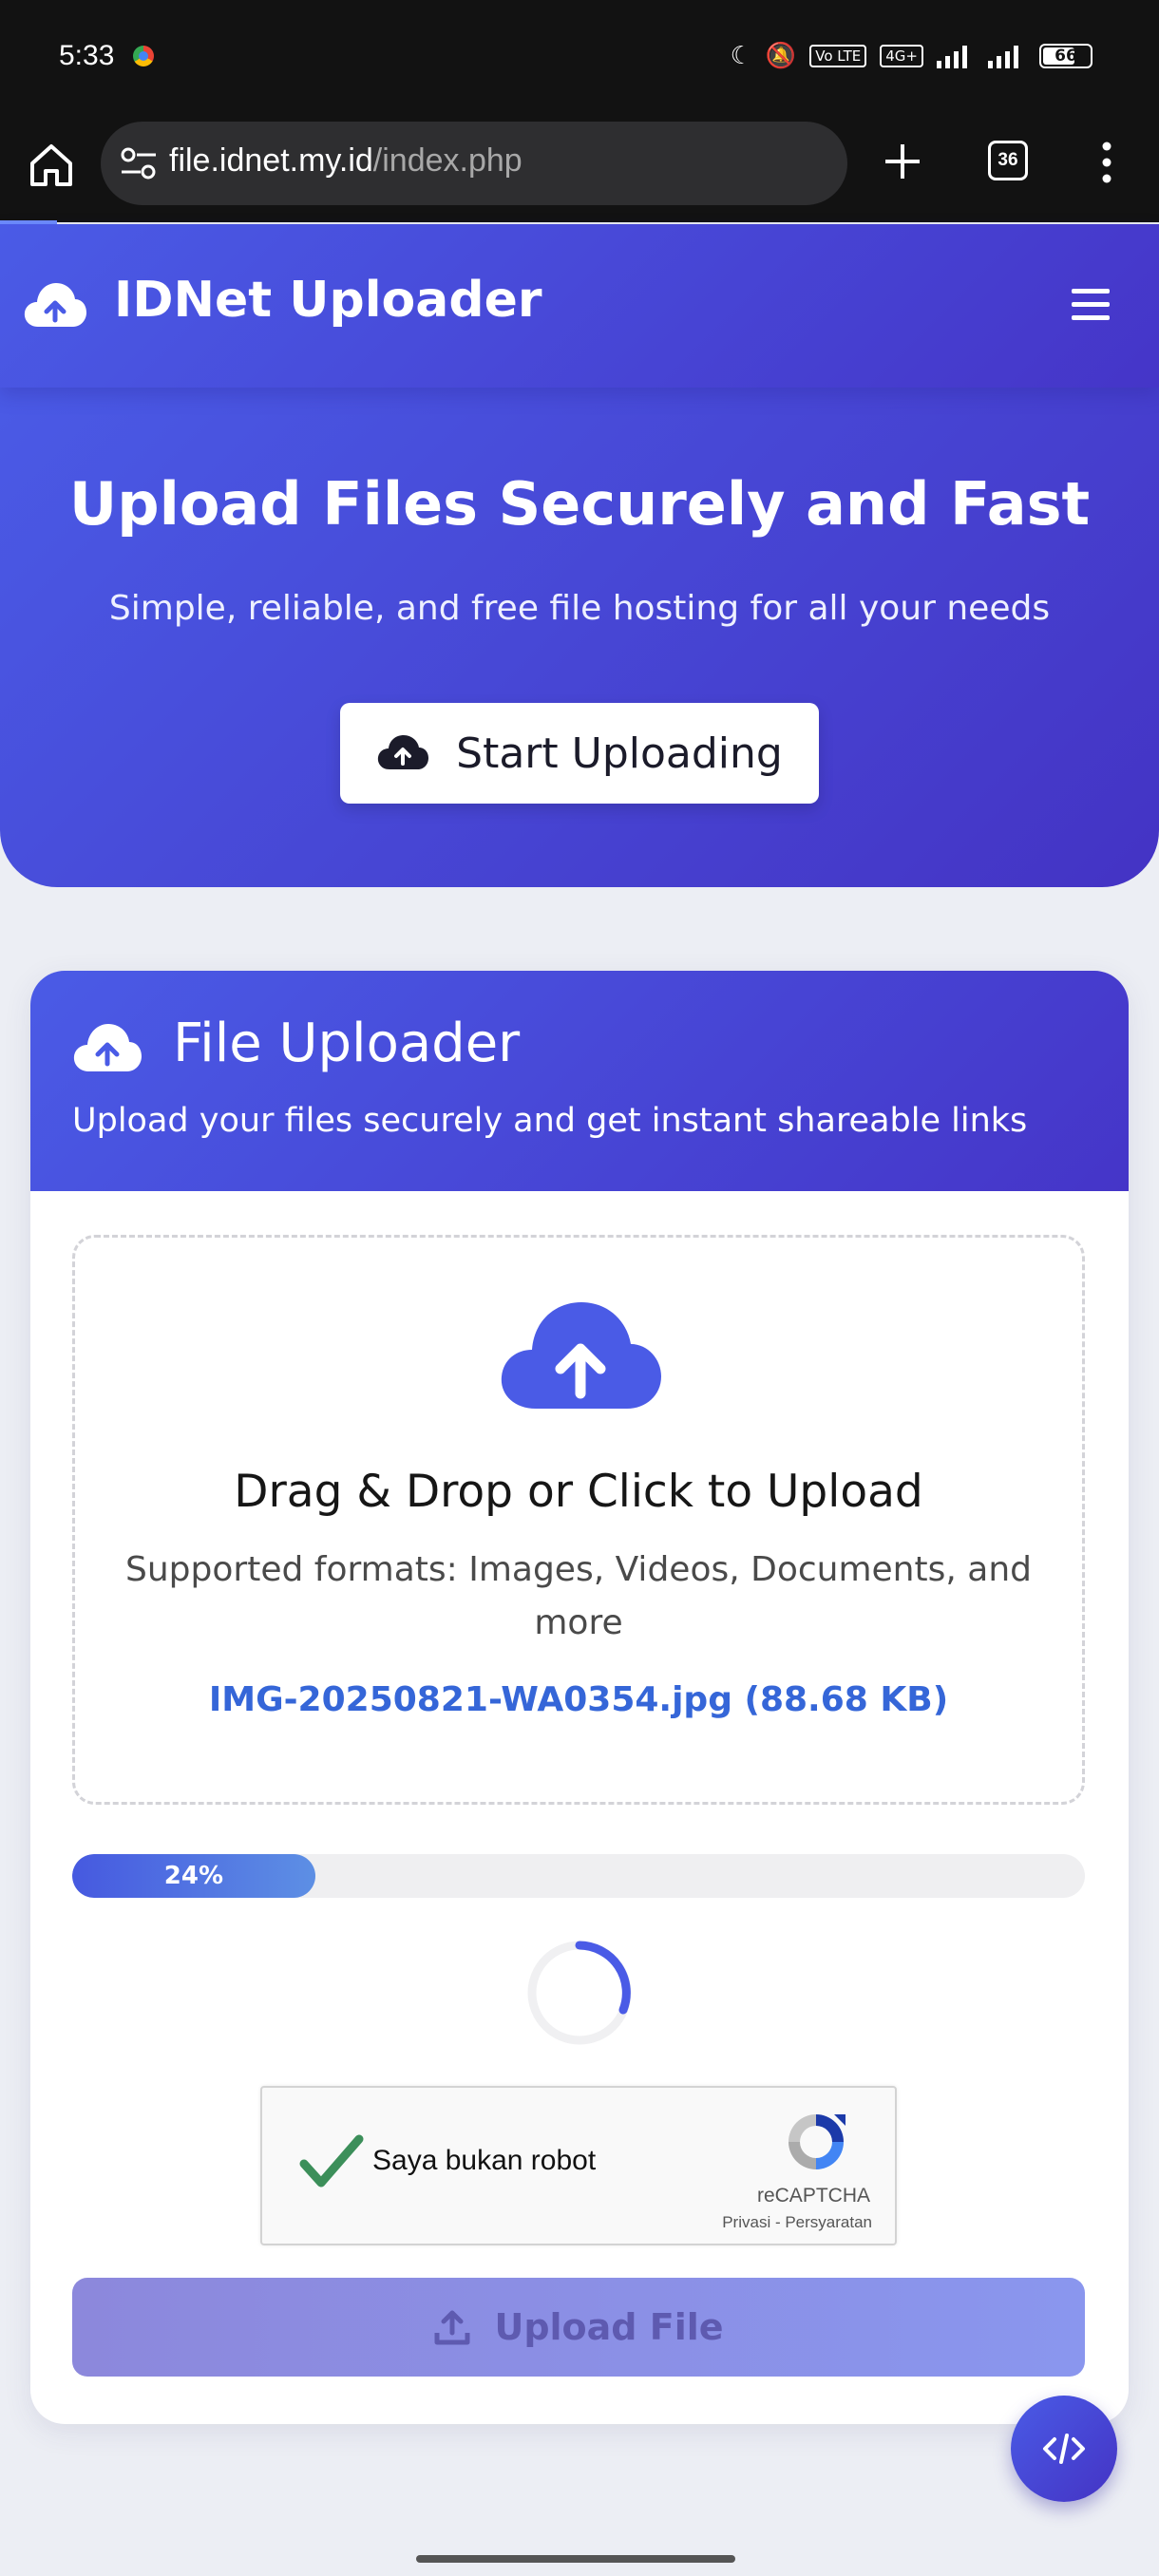 The height and width of the screenshot is (2576, 1159). What do you see at coordinates (139, 163) in the screenshot?
I see `site-settings-icon` at bounding box center [139, 163].